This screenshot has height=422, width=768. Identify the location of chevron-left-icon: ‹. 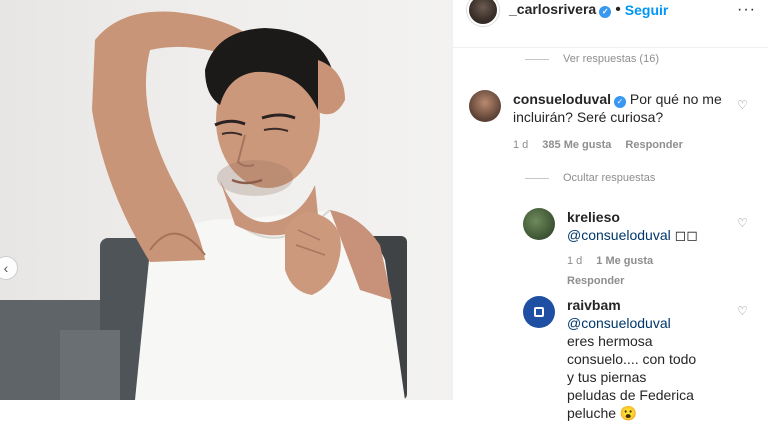
(6, 268).